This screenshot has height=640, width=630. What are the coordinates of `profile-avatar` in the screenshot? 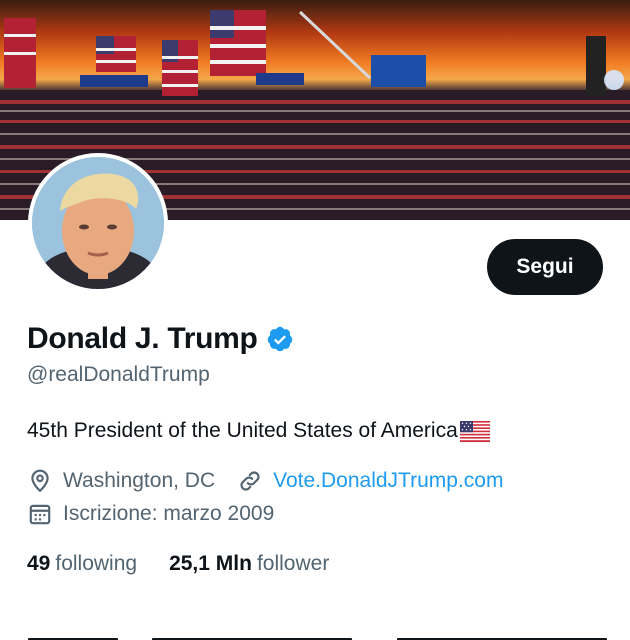 It's located at (98, 223).